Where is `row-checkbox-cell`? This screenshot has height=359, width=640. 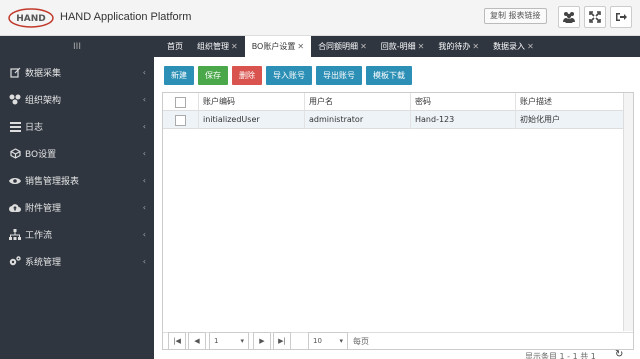
row-checkbox-cell is located at coordinates (181, 120).